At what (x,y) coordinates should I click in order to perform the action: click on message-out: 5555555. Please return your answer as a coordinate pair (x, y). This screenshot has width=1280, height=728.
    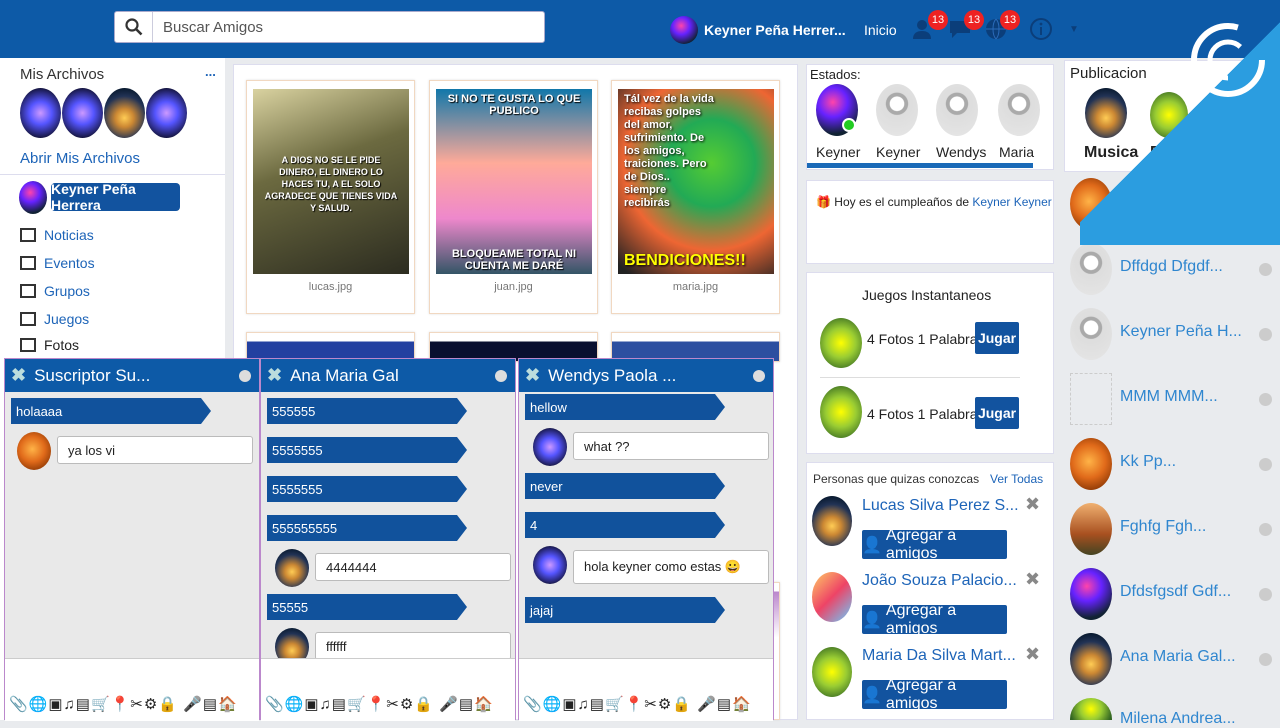
    Looking at the image, I should click on (367, 450).